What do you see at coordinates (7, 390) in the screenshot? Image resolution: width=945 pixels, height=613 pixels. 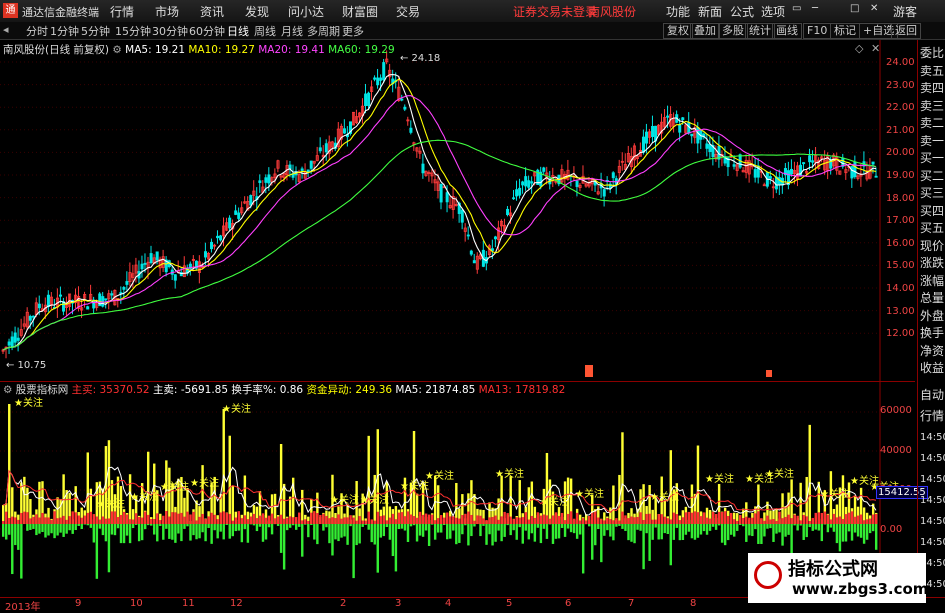 I see `indicator-settings-icon: ⚙` at bounding box center [7, 390].